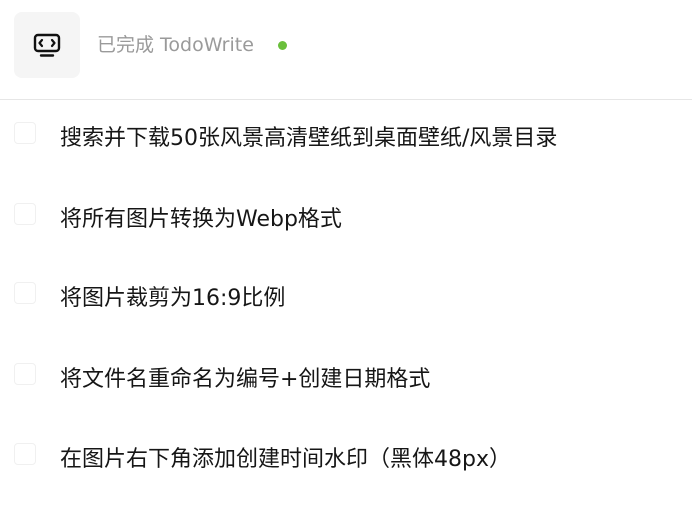 Image resolution: width=692 pixels, height=526 pixels. I want to click on todo-label: 搜索并下载50张风景高清壁纸到桌面壁纸/风景目录, so click(309, 138).